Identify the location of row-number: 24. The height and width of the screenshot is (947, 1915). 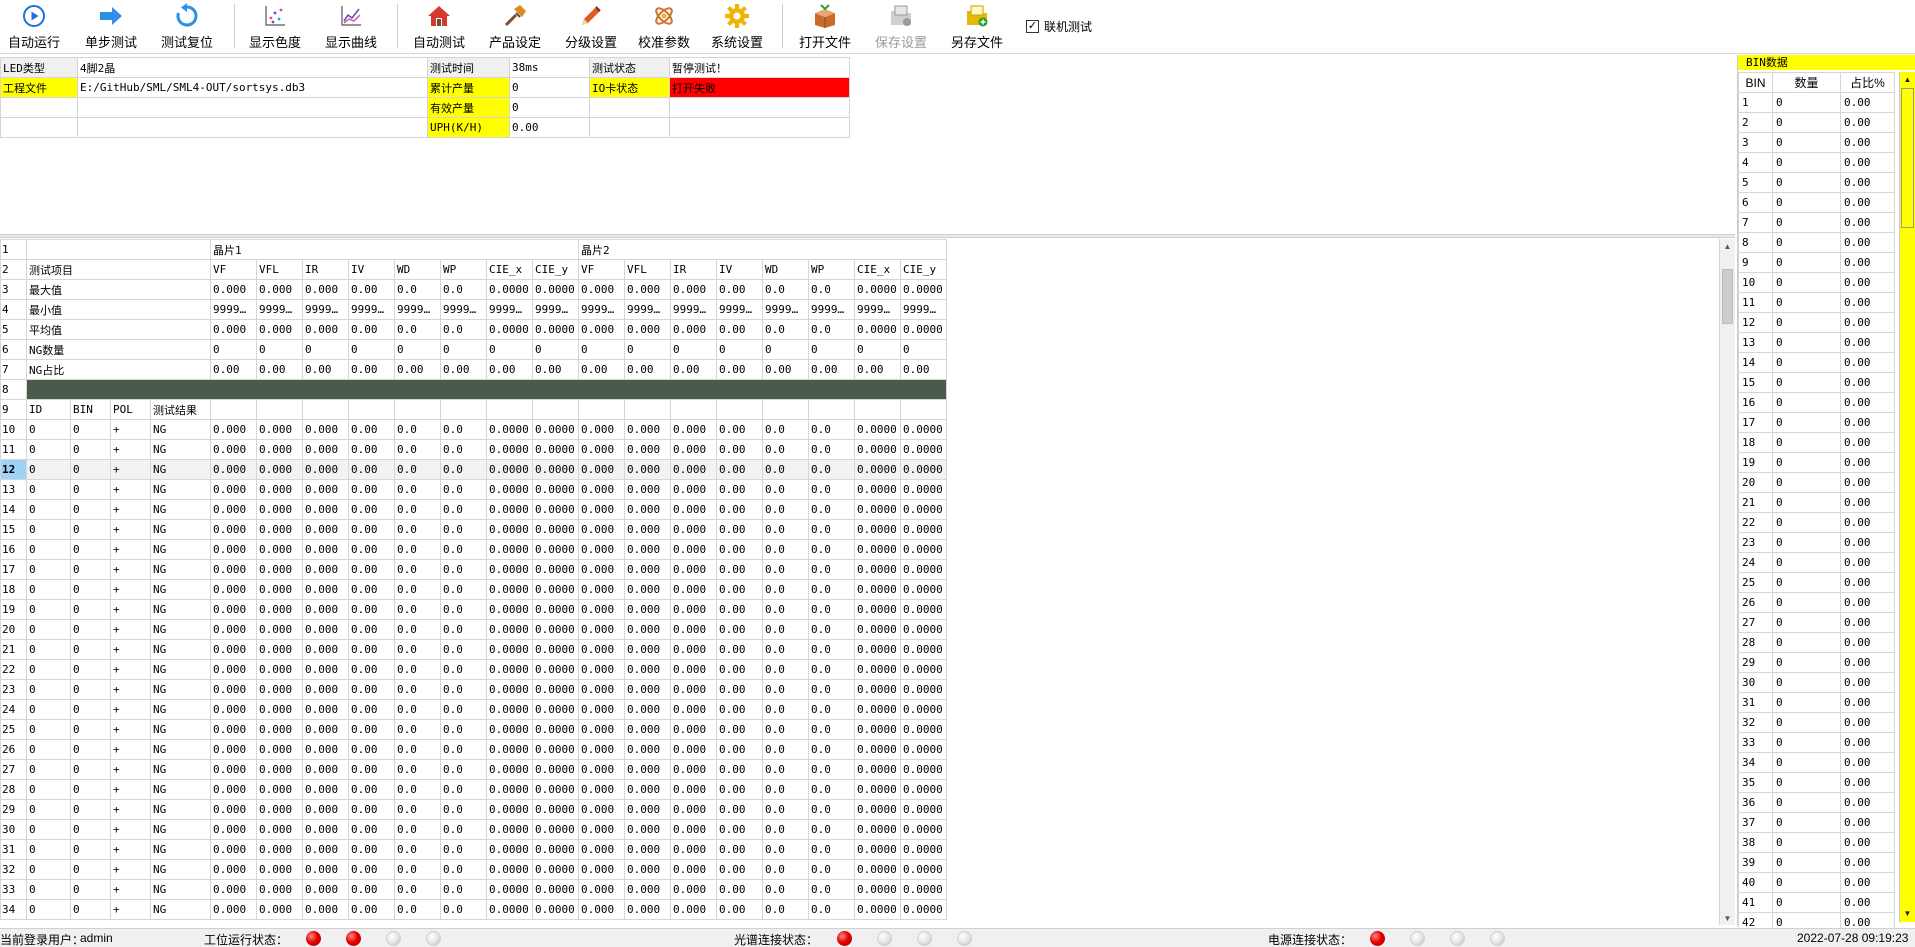
(13, 709).